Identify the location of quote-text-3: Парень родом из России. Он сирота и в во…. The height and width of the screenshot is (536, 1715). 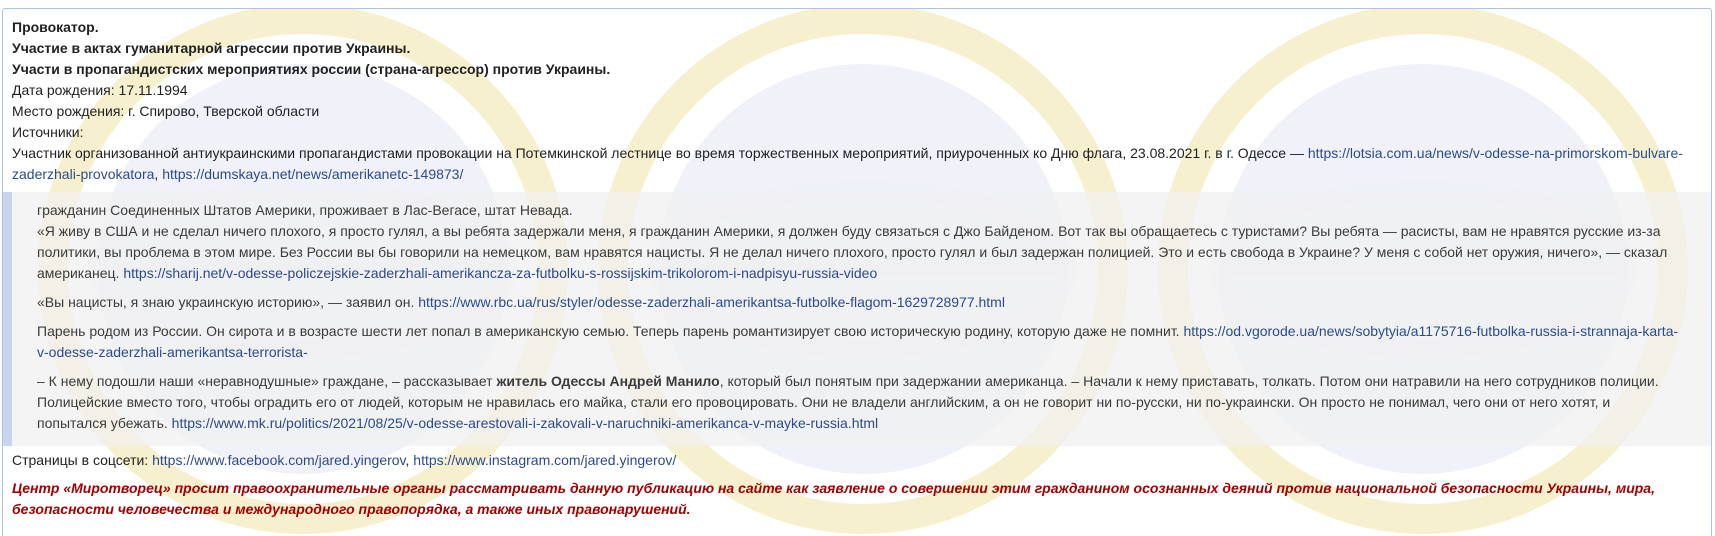
(610, 331).